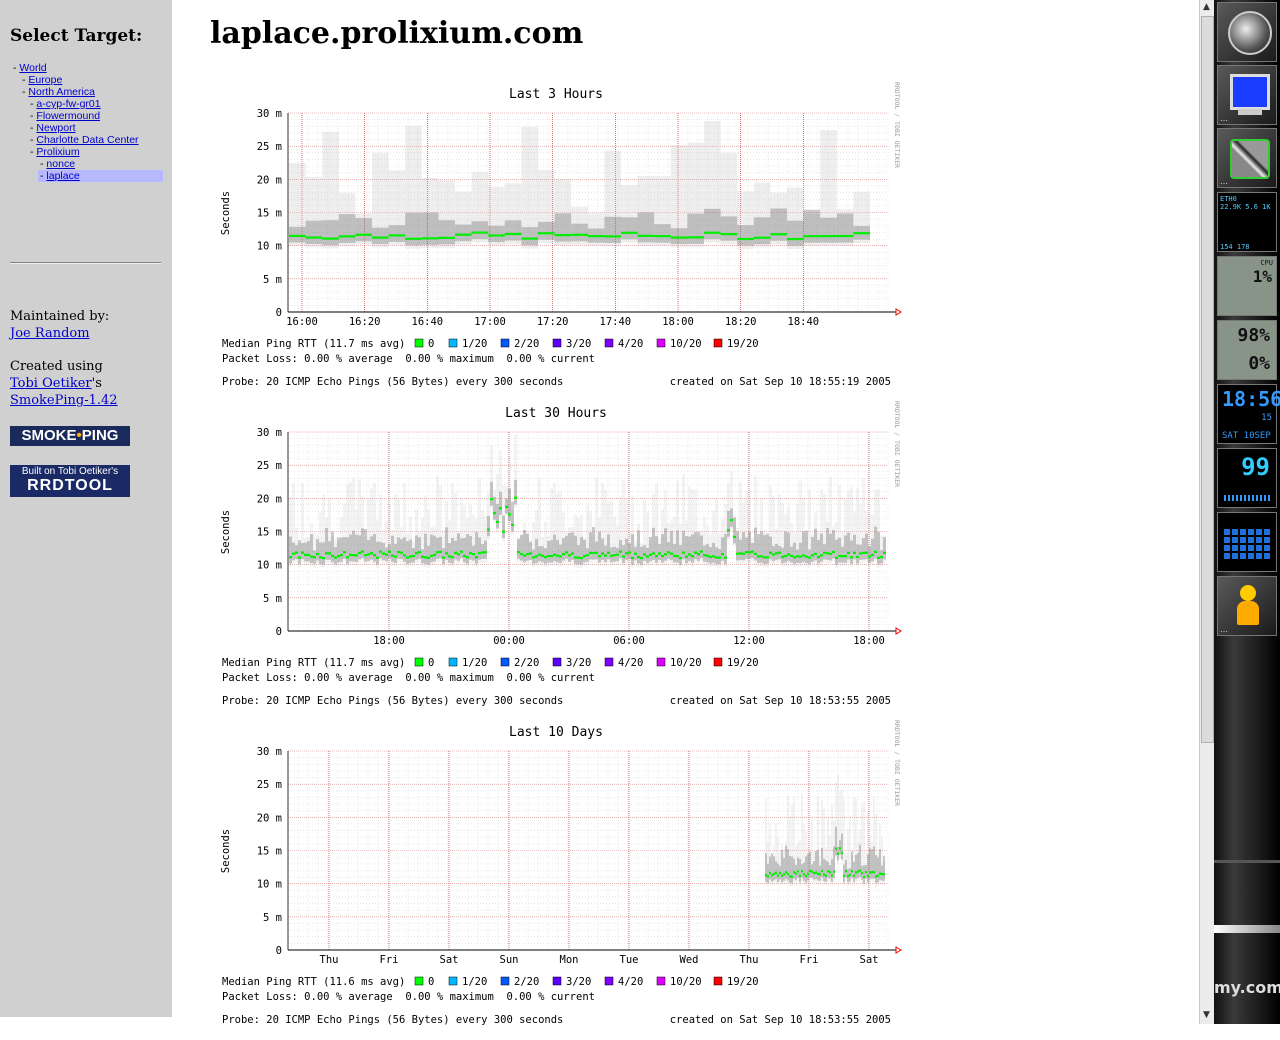  I want to click on tree-link-a-cyp-fw-gr01: a-cyp-fw-gr01, so click(68, 104).